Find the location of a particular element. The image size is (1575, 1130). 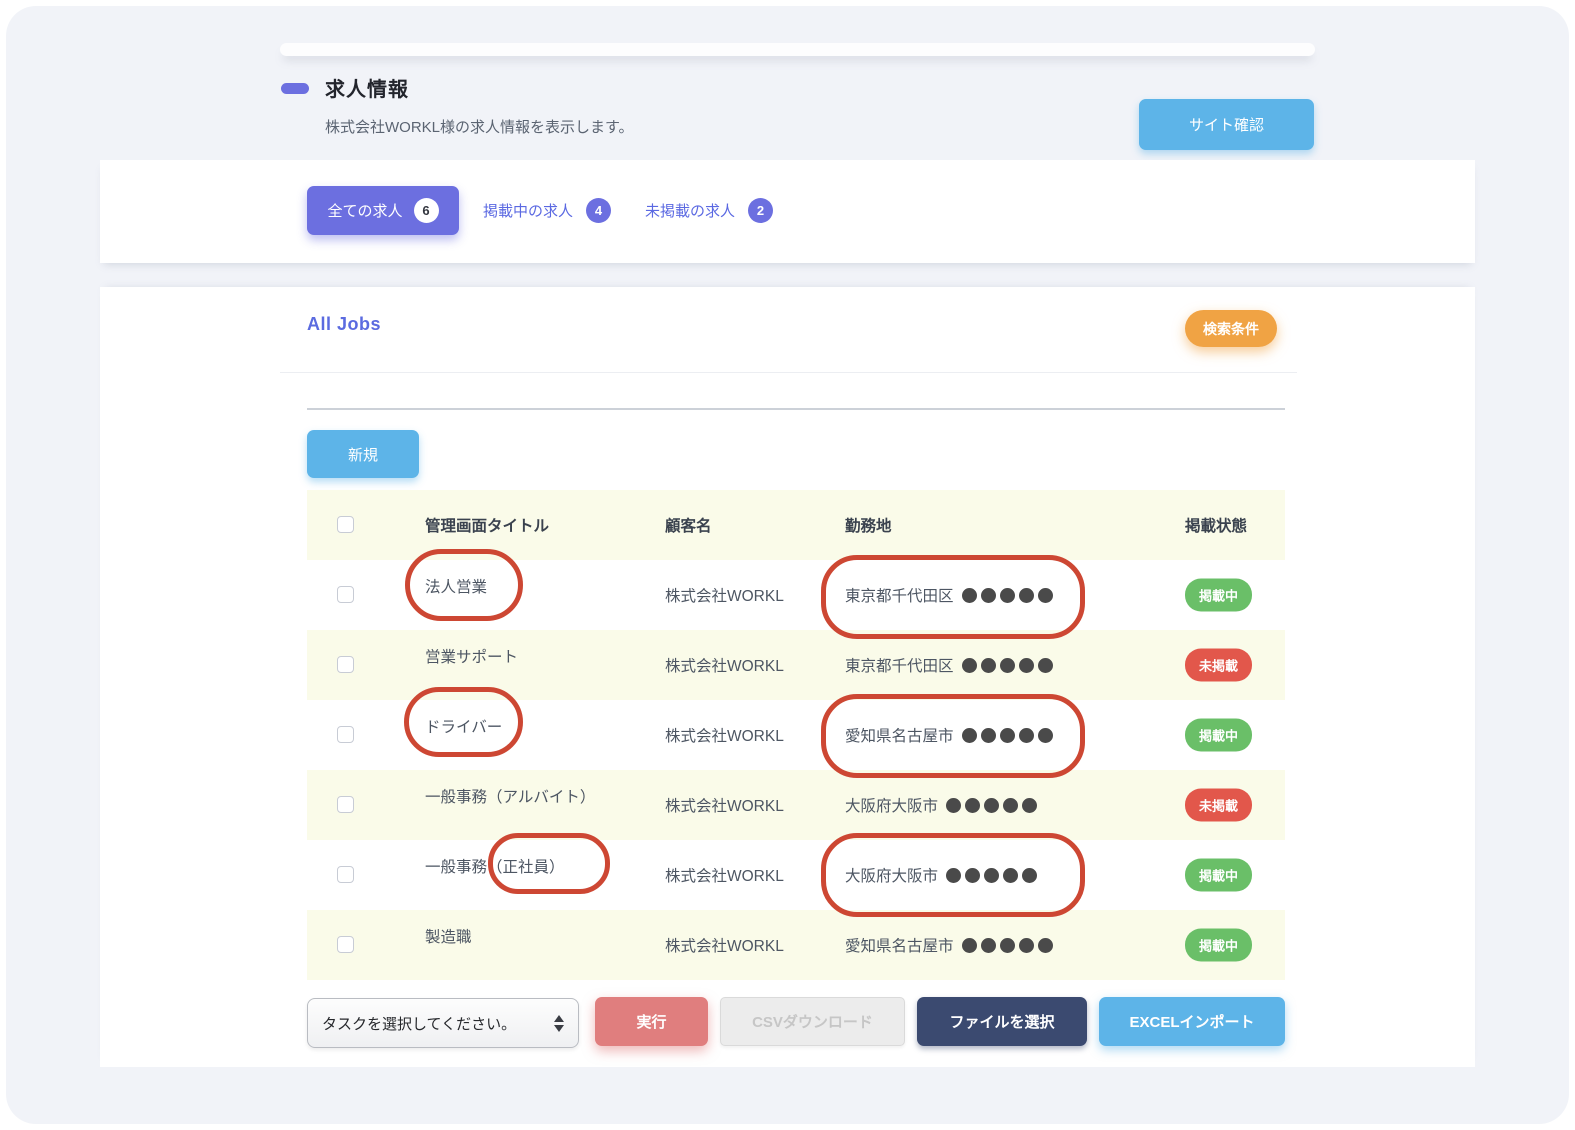

tab-unpublished-jobs: 未掲載の求人 2 is located at coordinates (709, 210).